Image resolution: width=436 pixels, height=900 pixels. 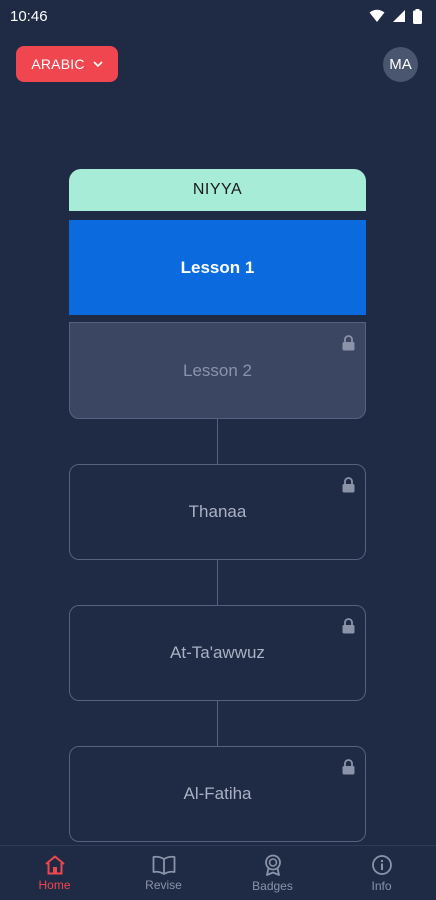 I want to click on lesson-label: At-Ta'awwuz, so click(x=217, y=652).